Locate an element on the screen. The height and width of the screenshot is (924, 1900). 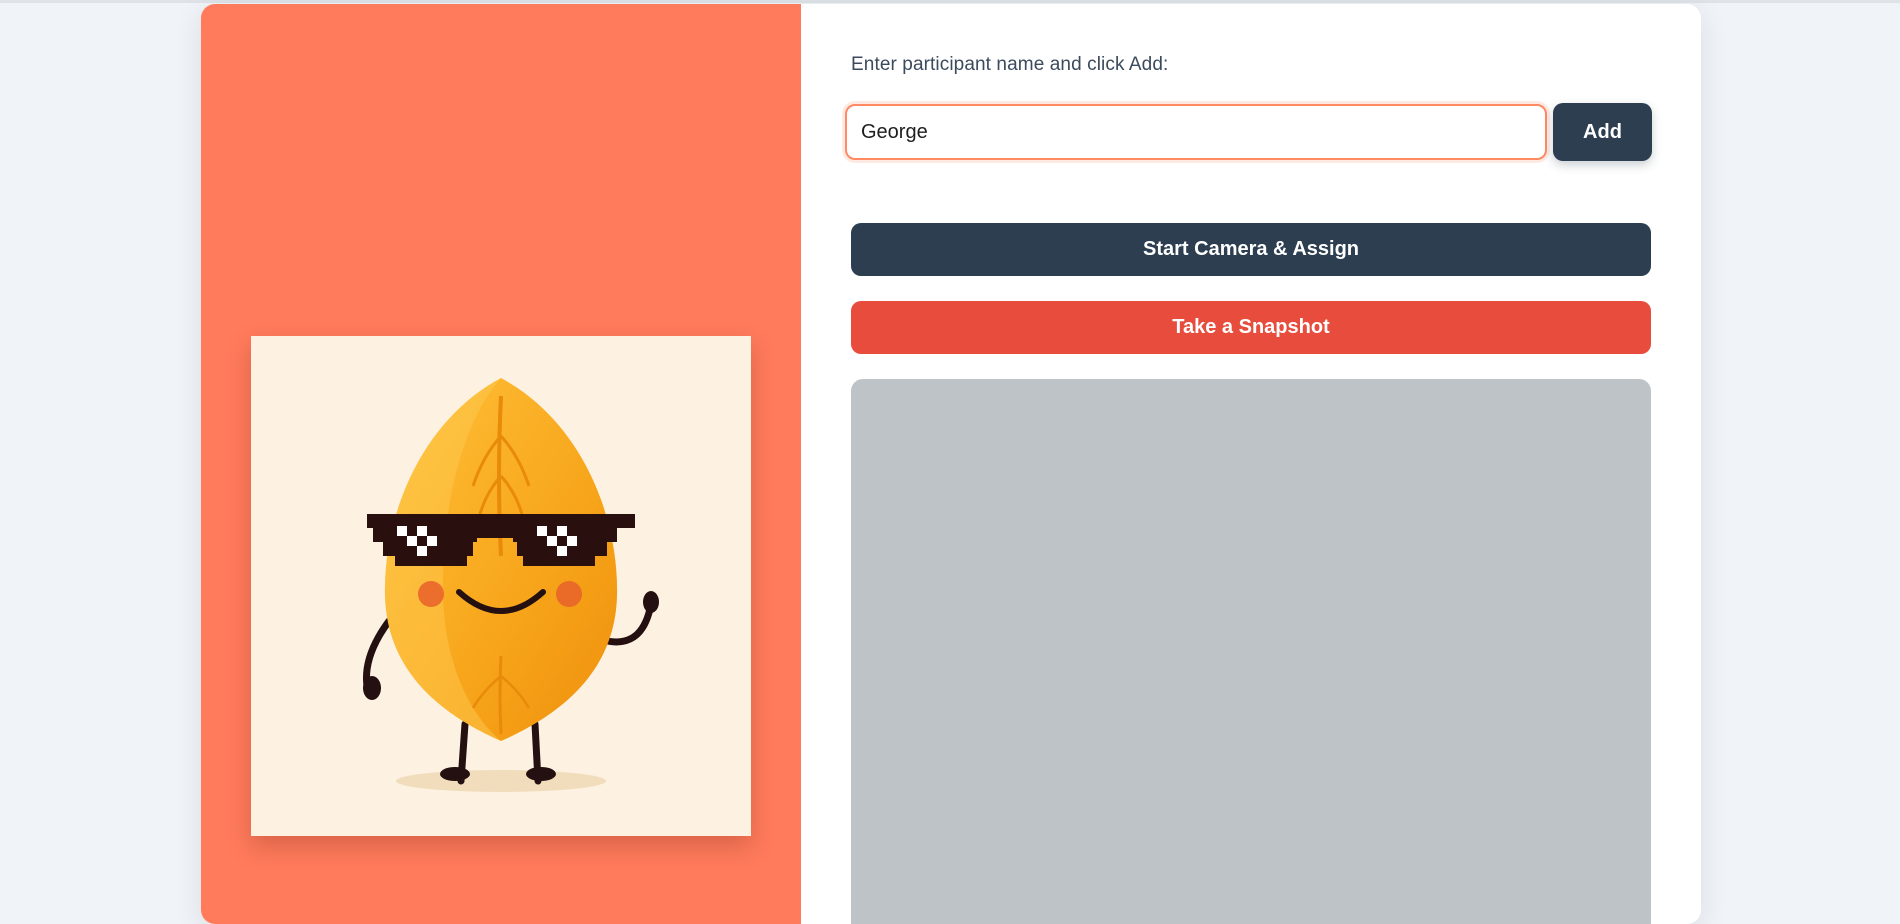
participant-name-input is located at coordinates (1196, 132).